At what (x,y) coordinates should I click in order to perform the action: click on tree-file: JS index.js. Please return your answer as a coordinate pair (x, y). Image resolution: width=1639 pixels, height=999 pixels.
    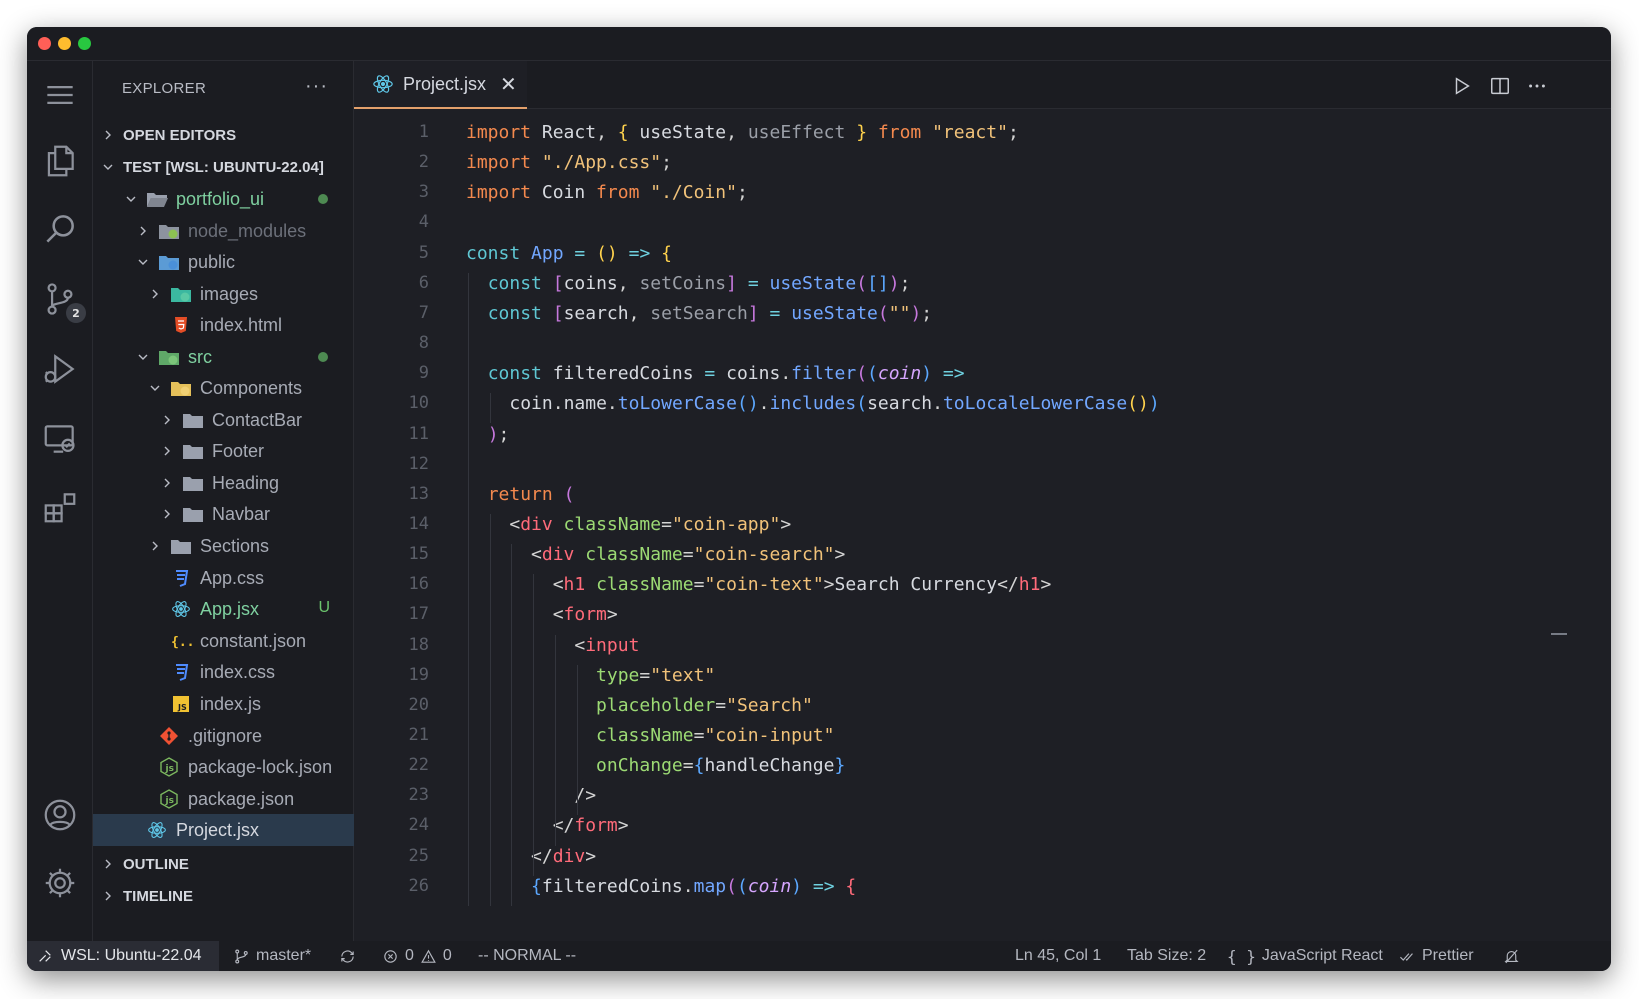
    Looking at the image, I should click on (223, 704).